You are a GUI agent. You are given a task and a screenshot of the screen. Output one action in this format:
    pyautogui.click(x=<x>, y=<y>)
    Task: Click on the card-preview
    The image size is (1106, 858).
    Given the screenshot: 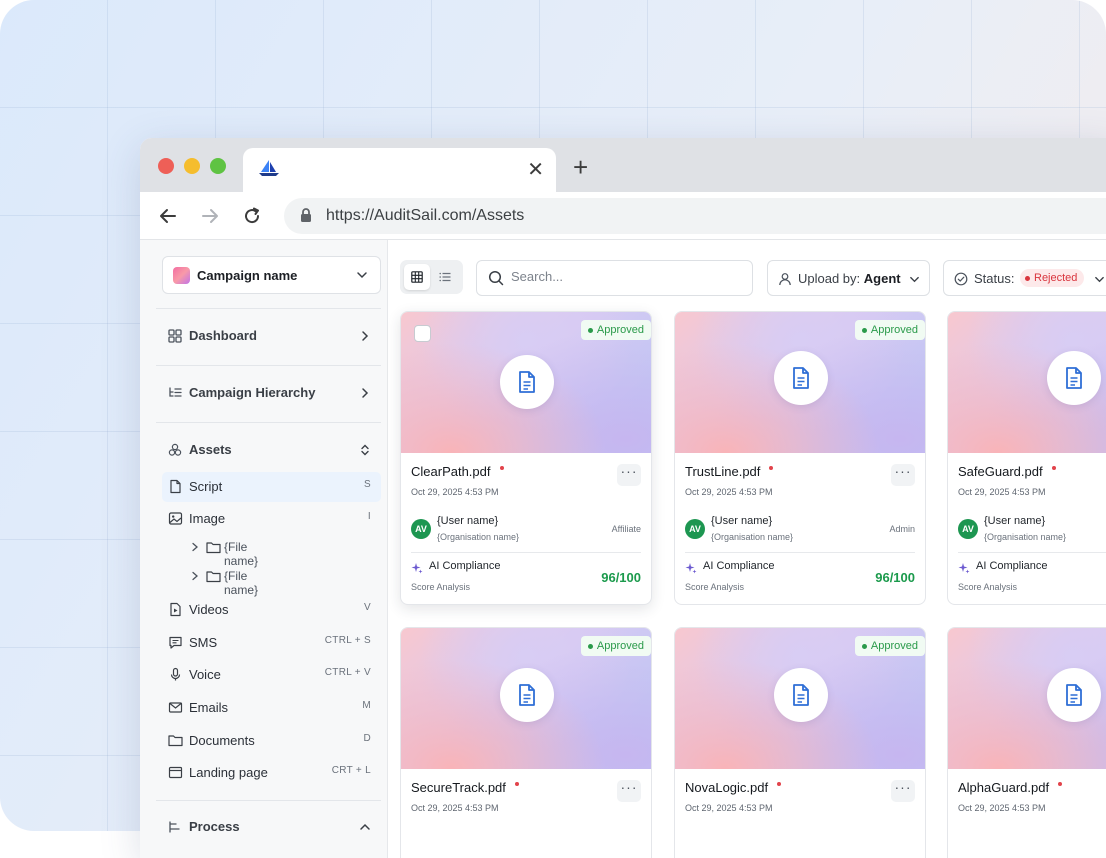 What is the action you would take?
    pyautogui.click(x=1027, y=382)
    